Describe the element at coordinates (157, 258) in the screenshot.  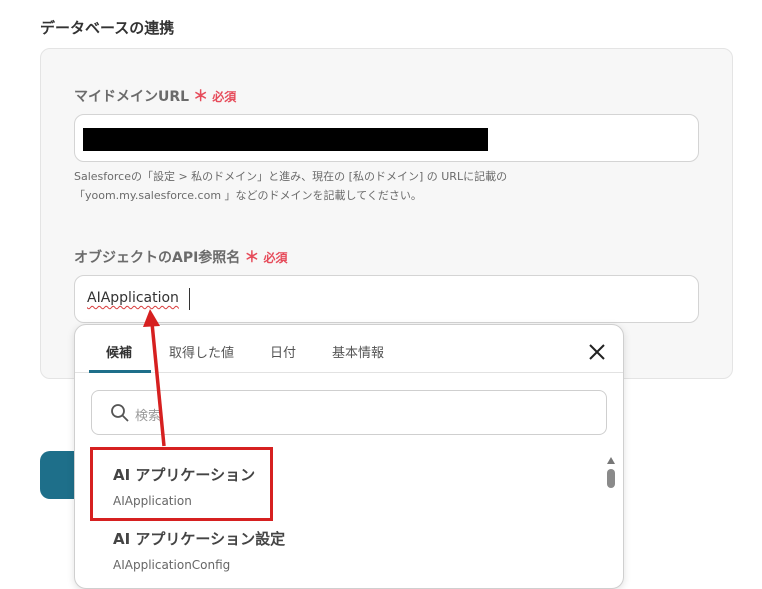
I see `object-label-text: オブジェクトのAPI参照名` at that location.